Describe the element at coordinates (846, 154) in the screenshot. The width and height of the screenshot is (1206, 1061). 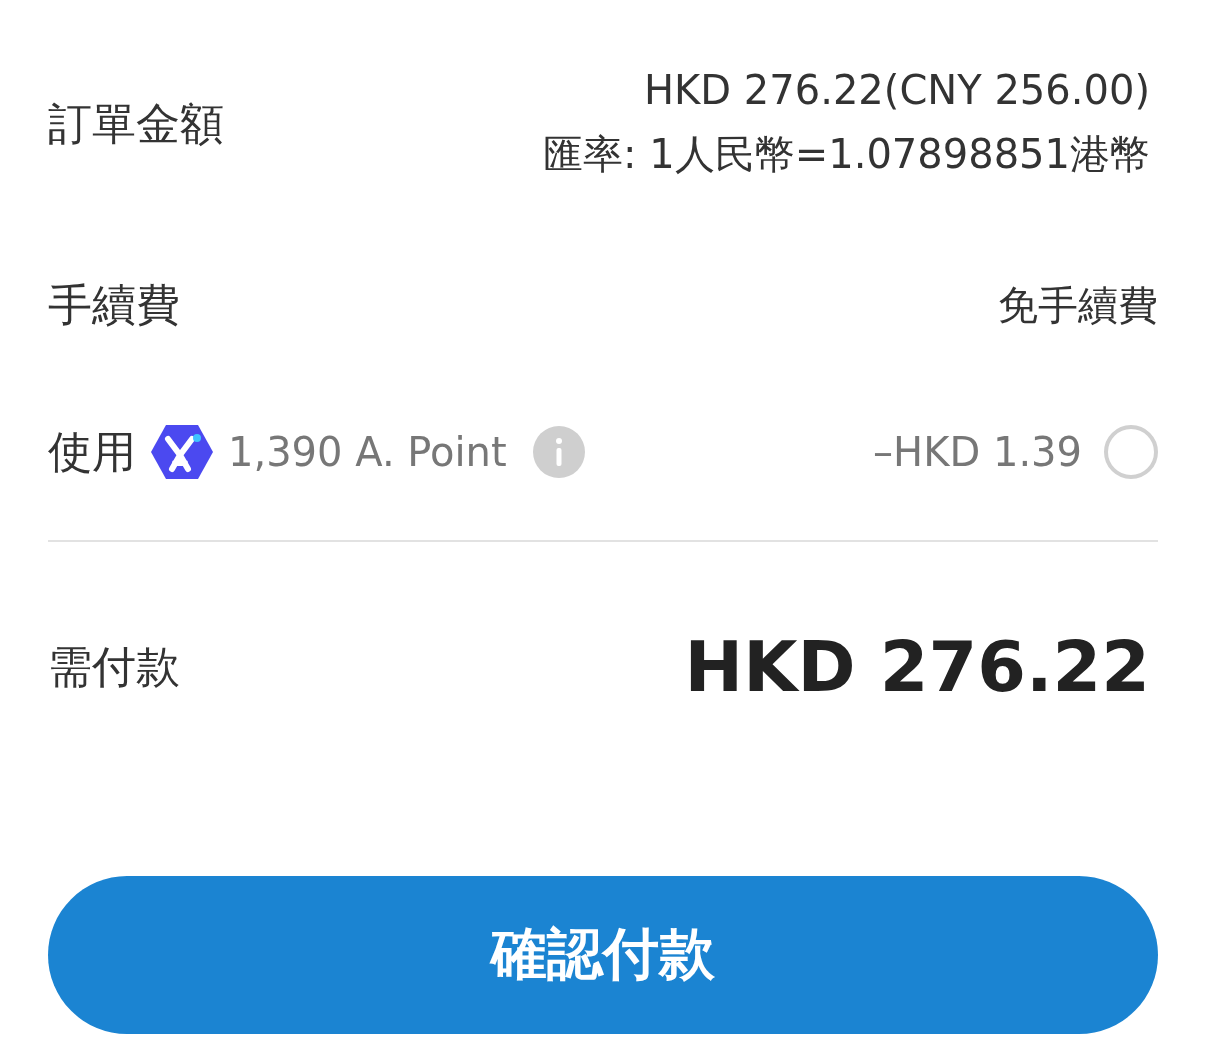
I see `exchange-rate: 匯率: 1人民幣=1.07898851港幣` at that location.